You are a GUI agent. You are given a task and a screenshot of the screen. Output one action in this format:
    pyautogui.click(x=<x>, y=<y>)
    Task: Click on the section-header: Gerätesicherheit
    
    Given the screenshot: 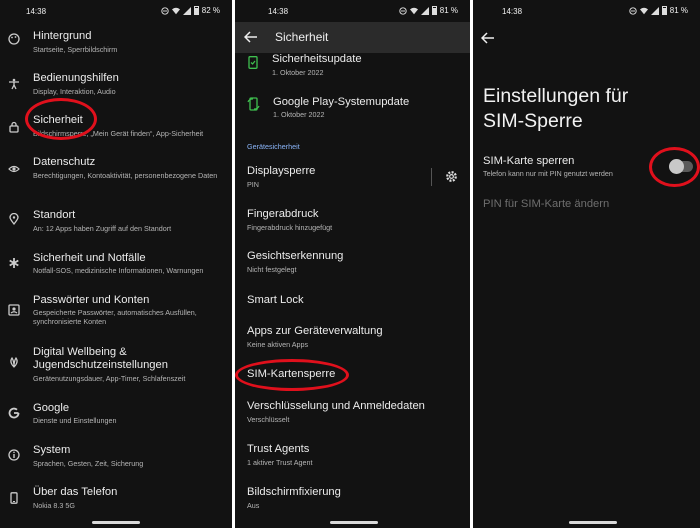 What is the action you would take?
    pyautogui.click(x=273, y=146)
    